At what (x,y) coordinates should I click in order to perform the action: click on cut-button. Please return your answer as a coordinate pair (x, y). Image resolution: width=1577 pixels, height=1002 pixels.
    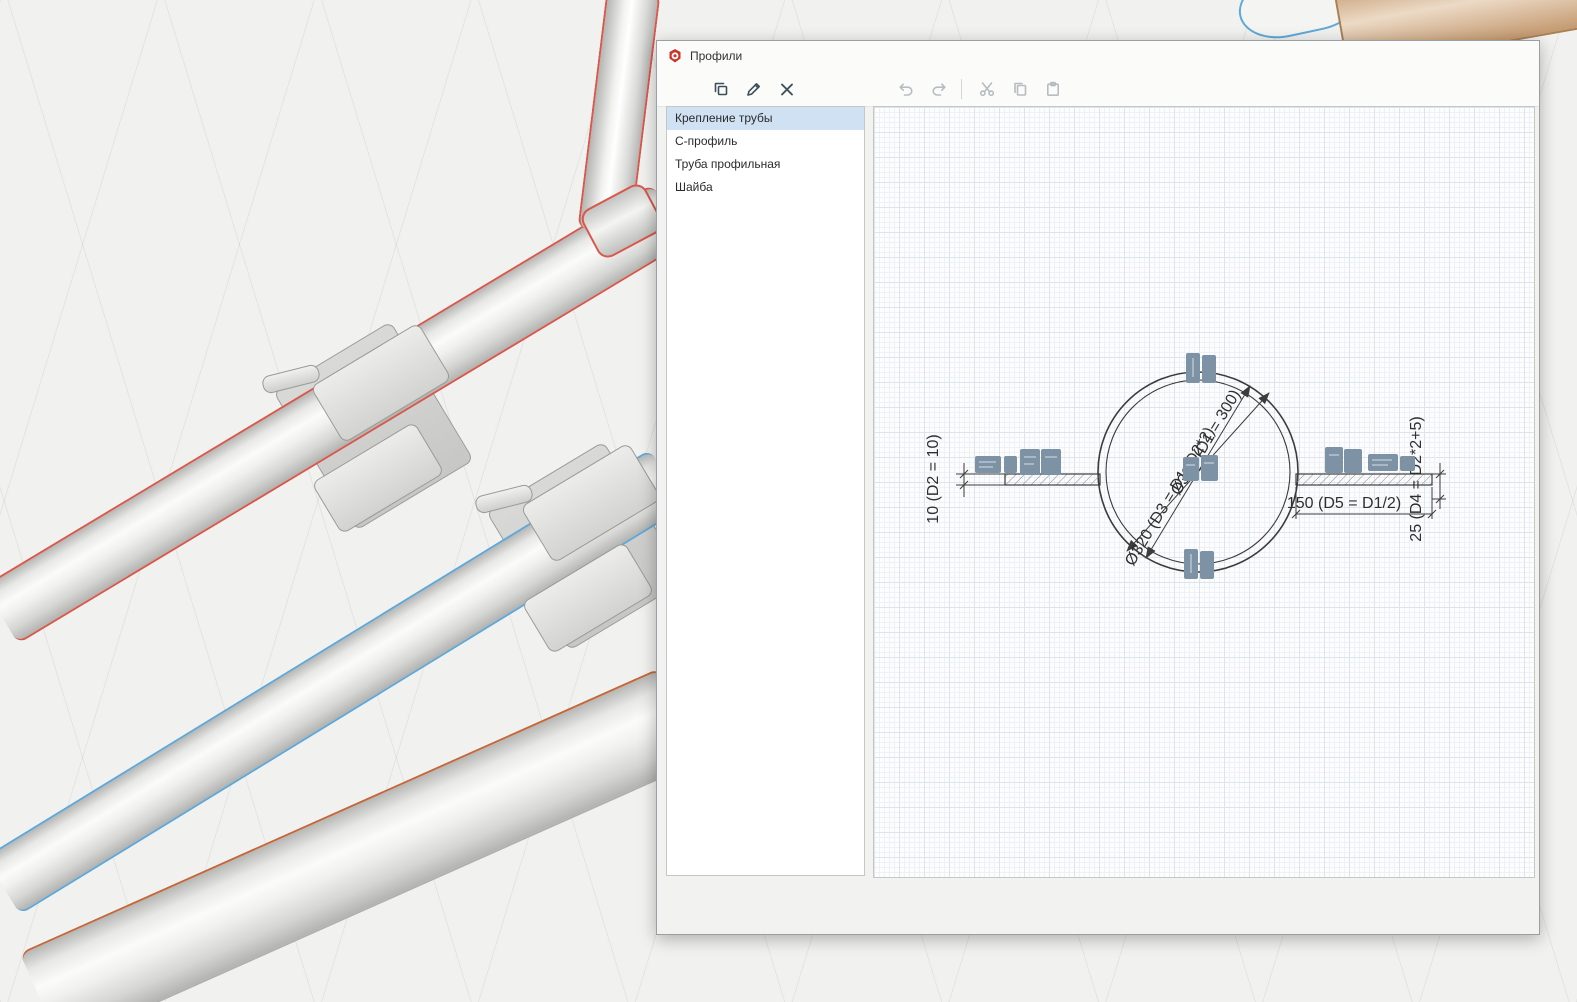
    Looking at the image, I should click on (987, 89).